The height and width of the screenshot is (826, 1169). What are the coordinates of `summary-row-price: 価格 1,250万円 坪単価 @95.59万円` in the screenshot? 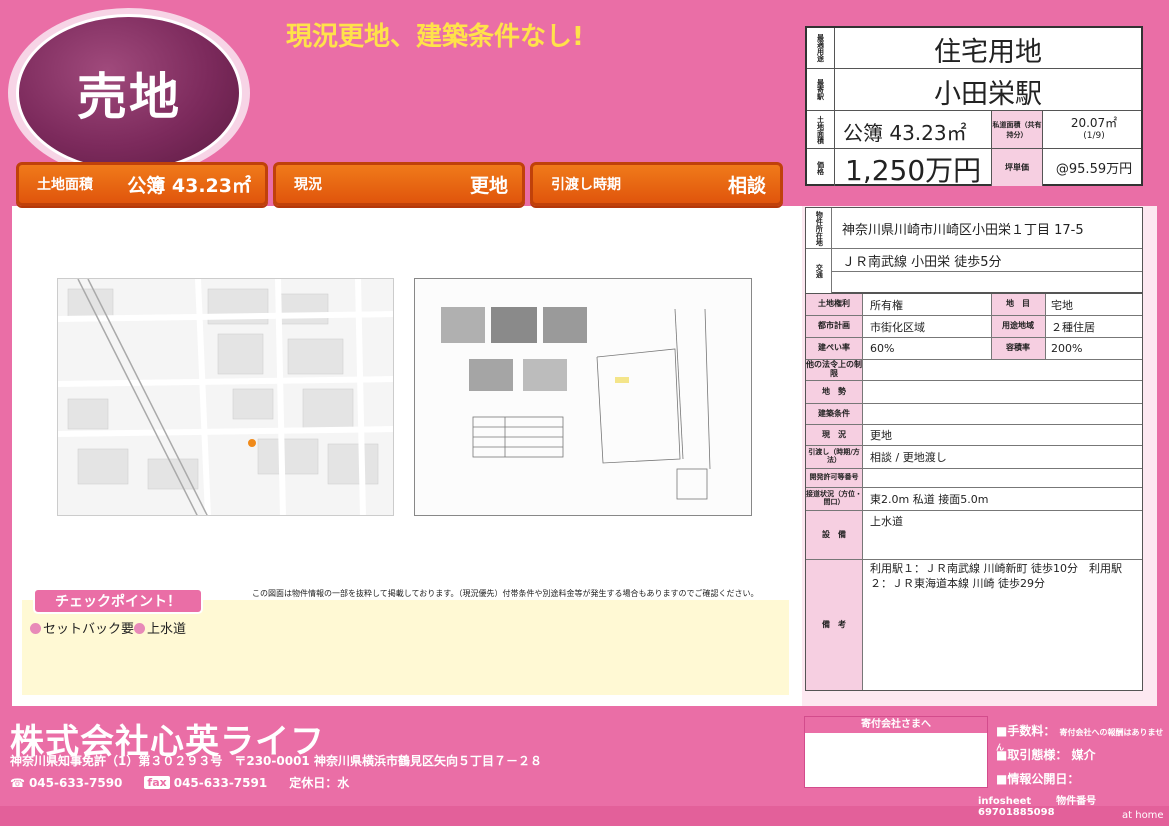 It's located at (974, 168).